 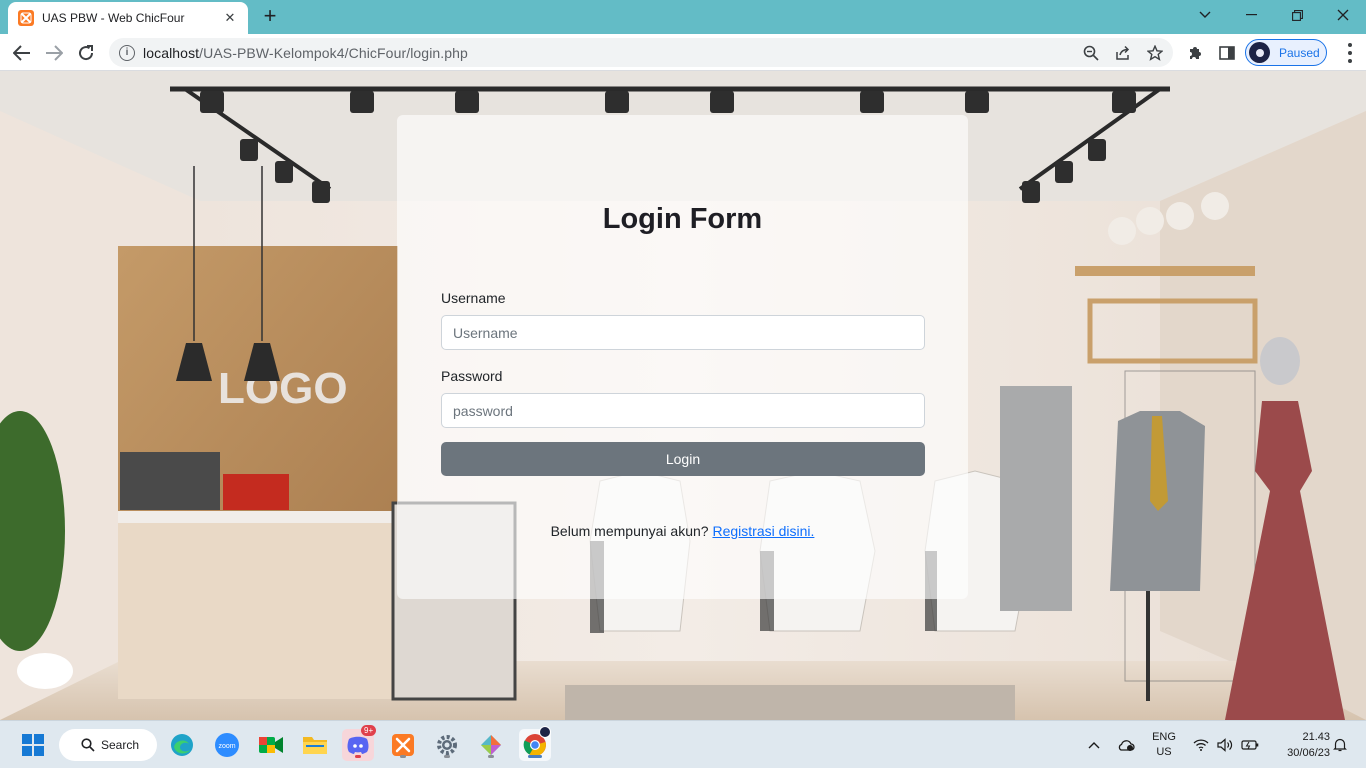 What do you see at coordinates (683, 332) in the screenshot?
I see `username-input` at bounding box center [683, 332].